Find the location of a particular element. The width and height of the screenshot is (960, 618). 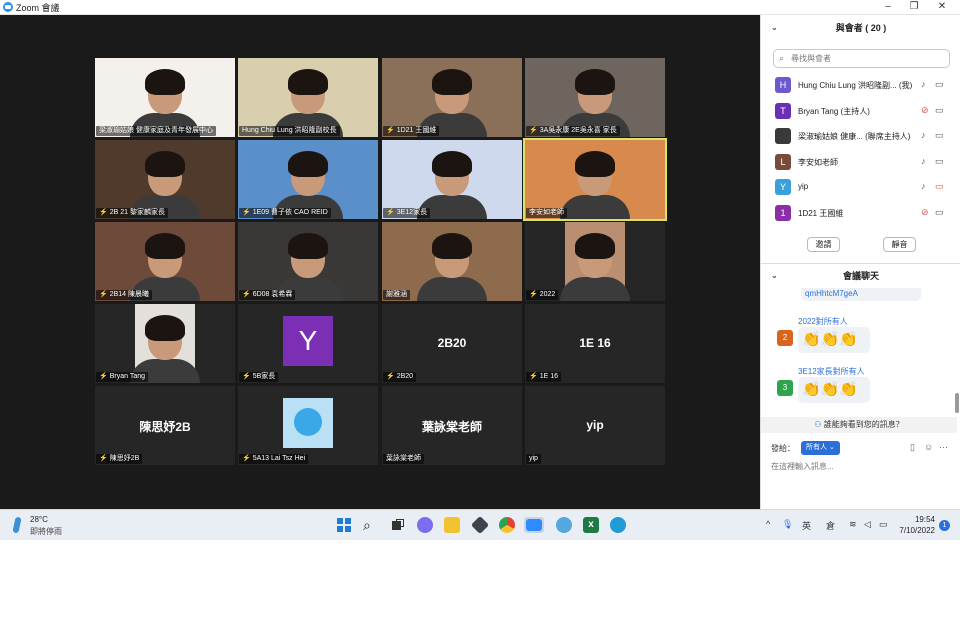

participant-row: 梁淑瑜姑娘 健康... (聯席主持人) ♪ ▭ is located at coordinates (859, 136).